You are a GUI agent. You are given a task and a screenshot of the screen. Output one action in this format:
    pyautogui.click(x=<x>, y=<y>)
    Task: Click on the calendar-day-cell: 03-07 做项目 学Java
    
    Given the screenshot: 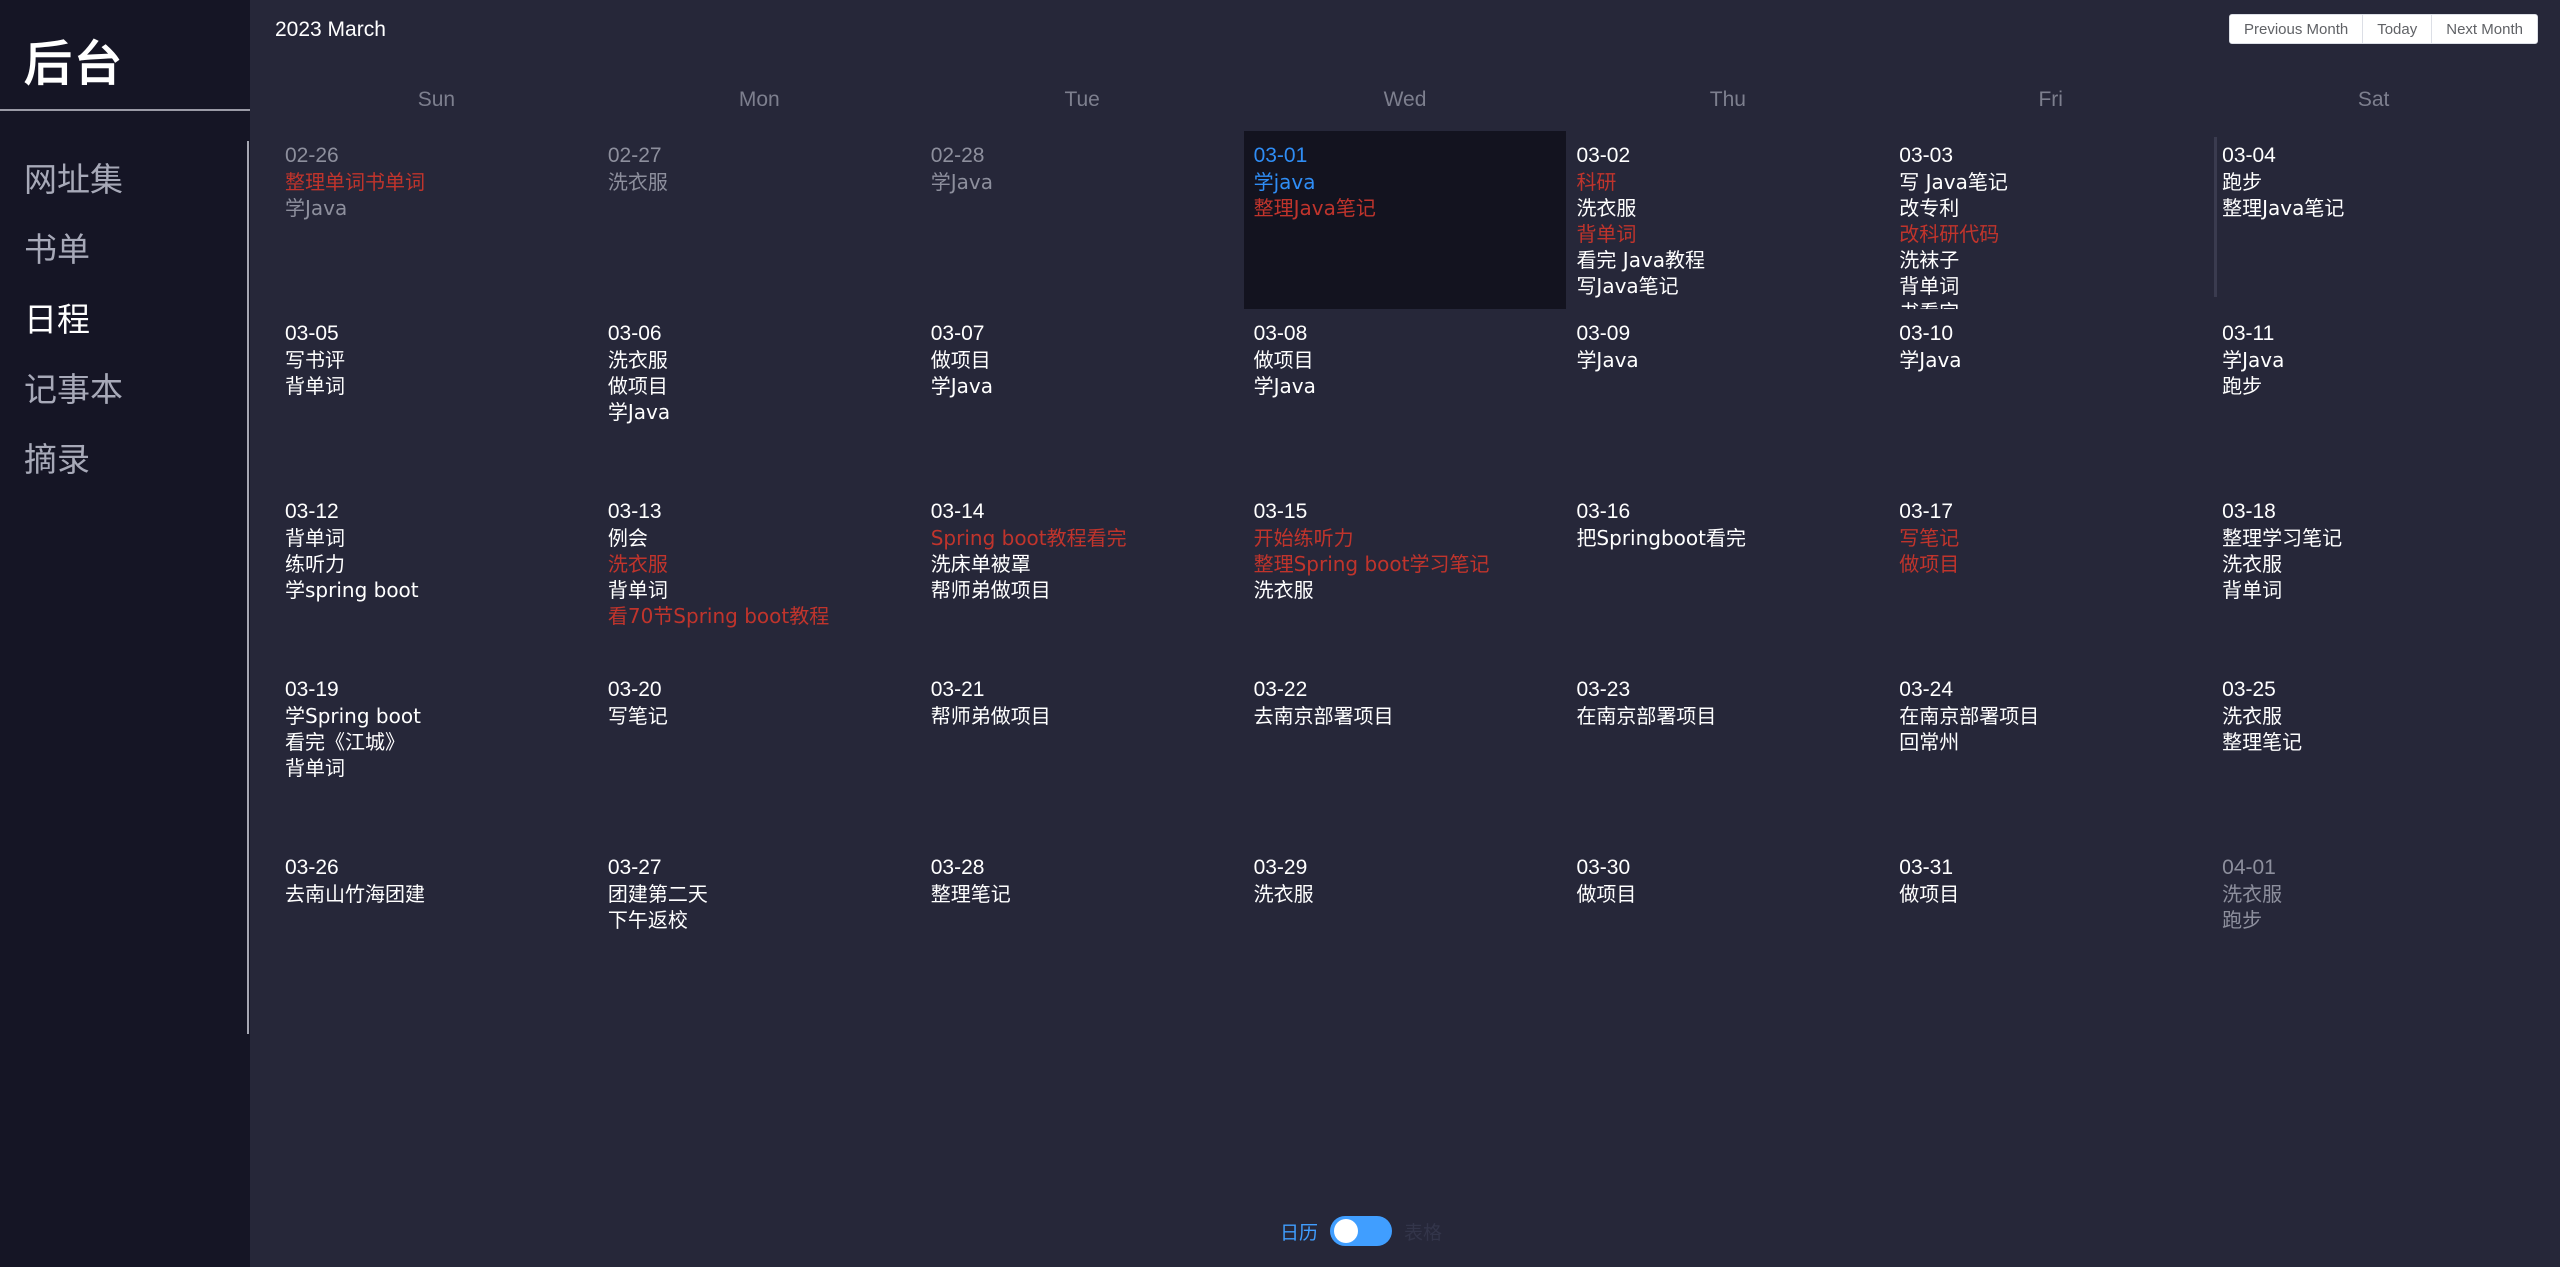 What is the action you would take?
    pyautogui.click(x=1082, y=398)
    